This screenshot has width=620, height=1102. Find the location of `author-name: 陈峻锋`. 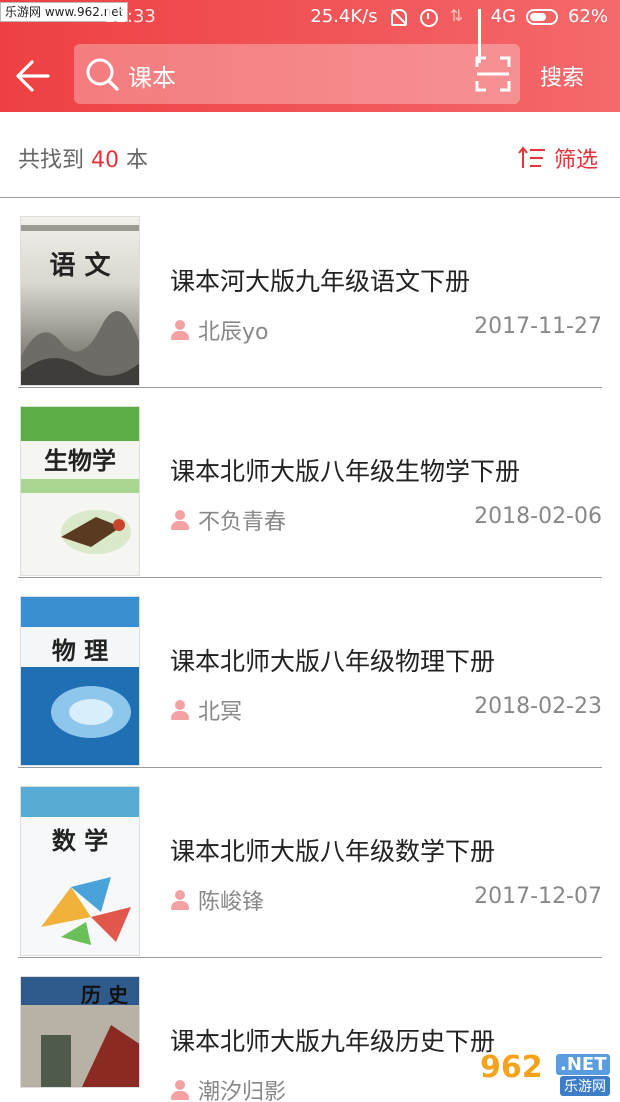

author-name: 陈峻锋 is located at coordinates (231, 902).